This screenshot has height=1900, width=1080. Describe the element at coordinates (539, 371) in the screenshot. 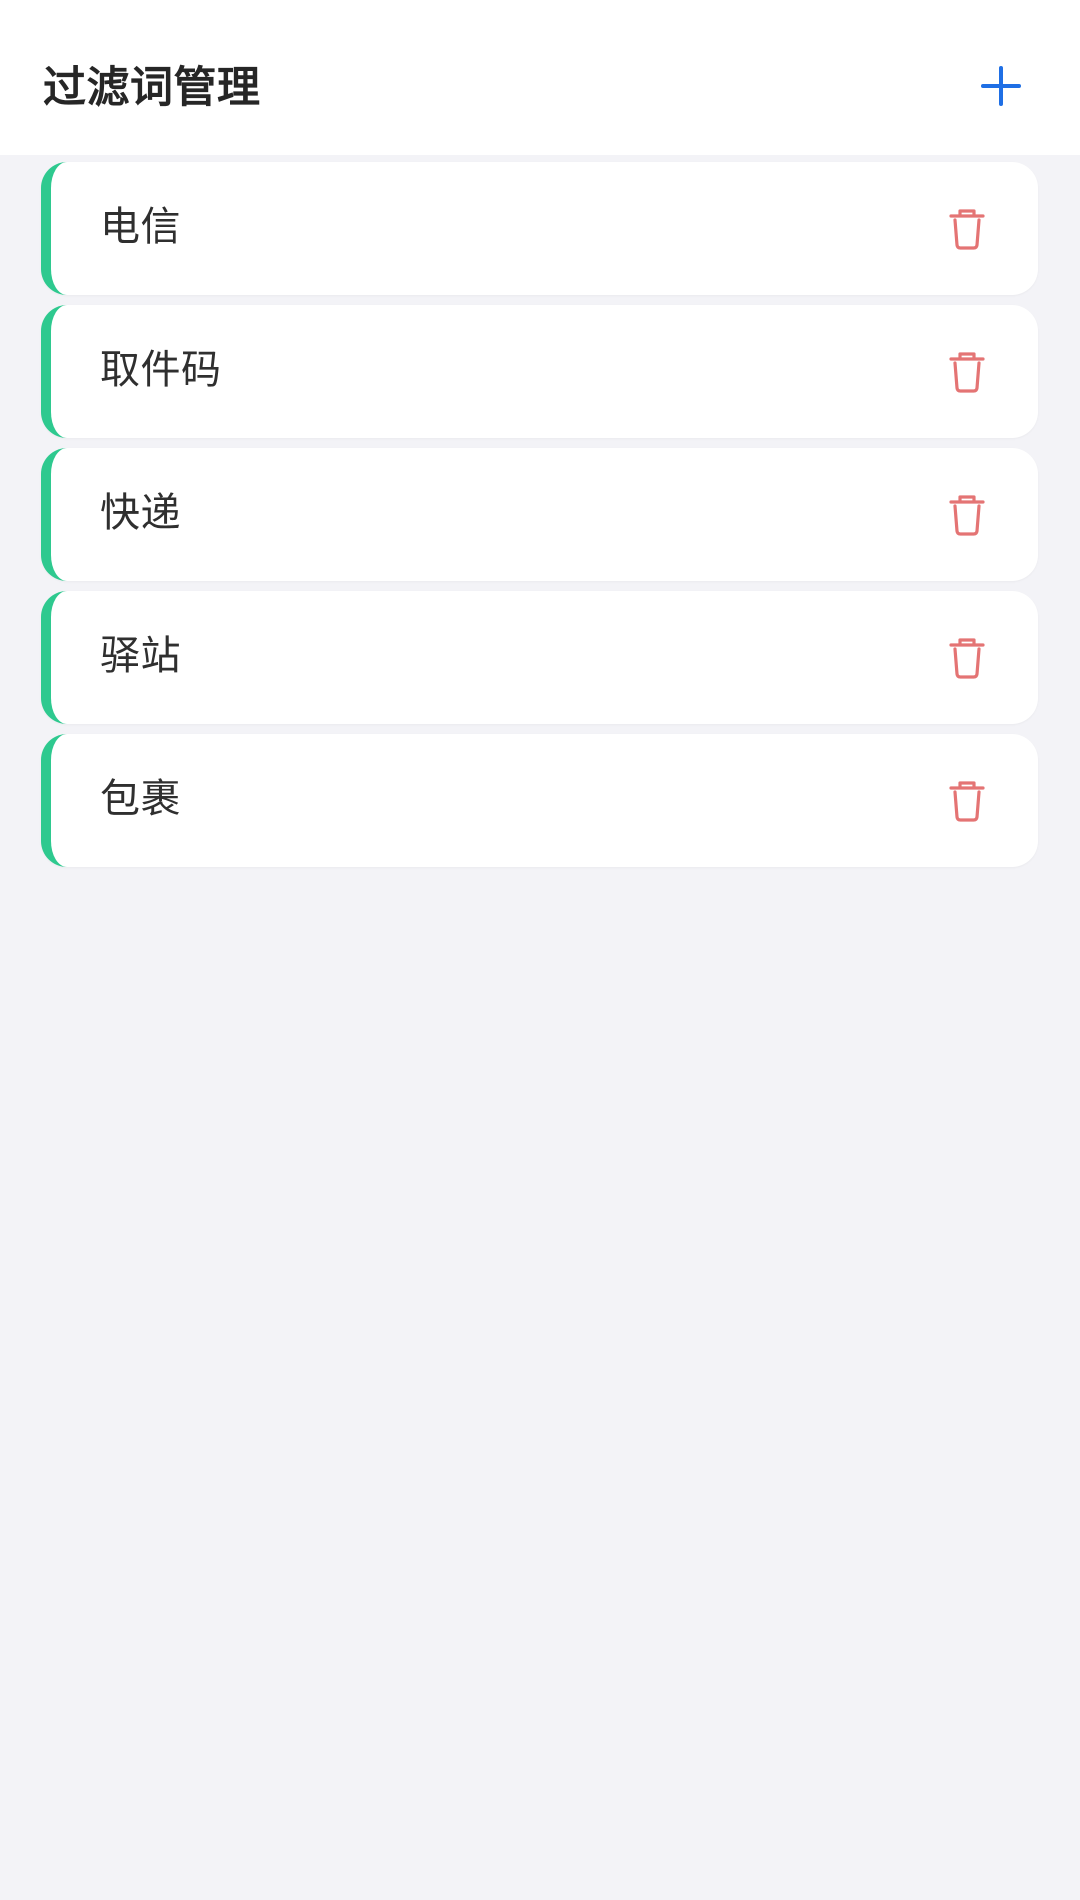

I see `filter-word-item: 取件码` at that location.